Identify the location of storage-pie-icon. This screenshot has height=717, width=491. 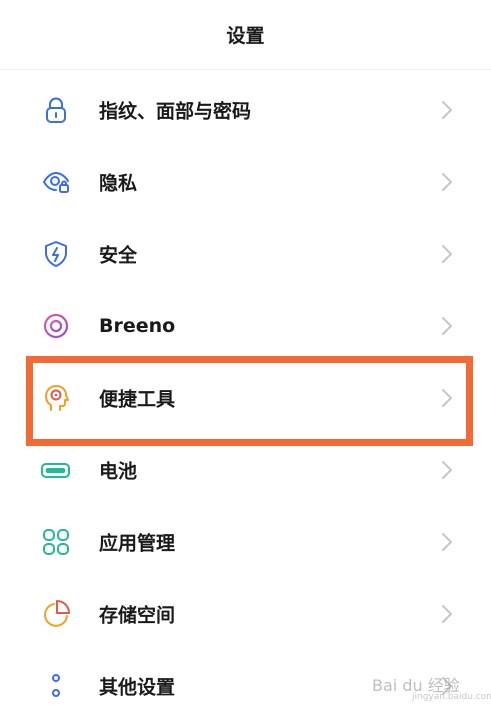
(56, 614).